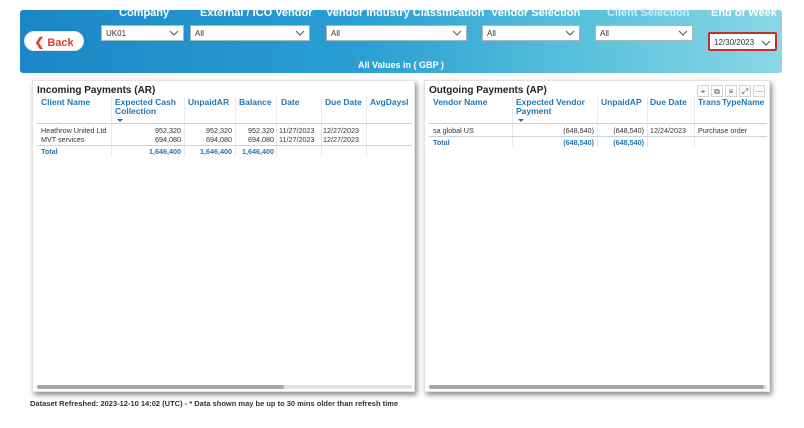 The width and height of the screenshot is (804, 428). What do you see at coordinates (628, 130) in the screenshot?
I see `unpaid-ap-cell: (648,540)` at bounding box center [628, 130].